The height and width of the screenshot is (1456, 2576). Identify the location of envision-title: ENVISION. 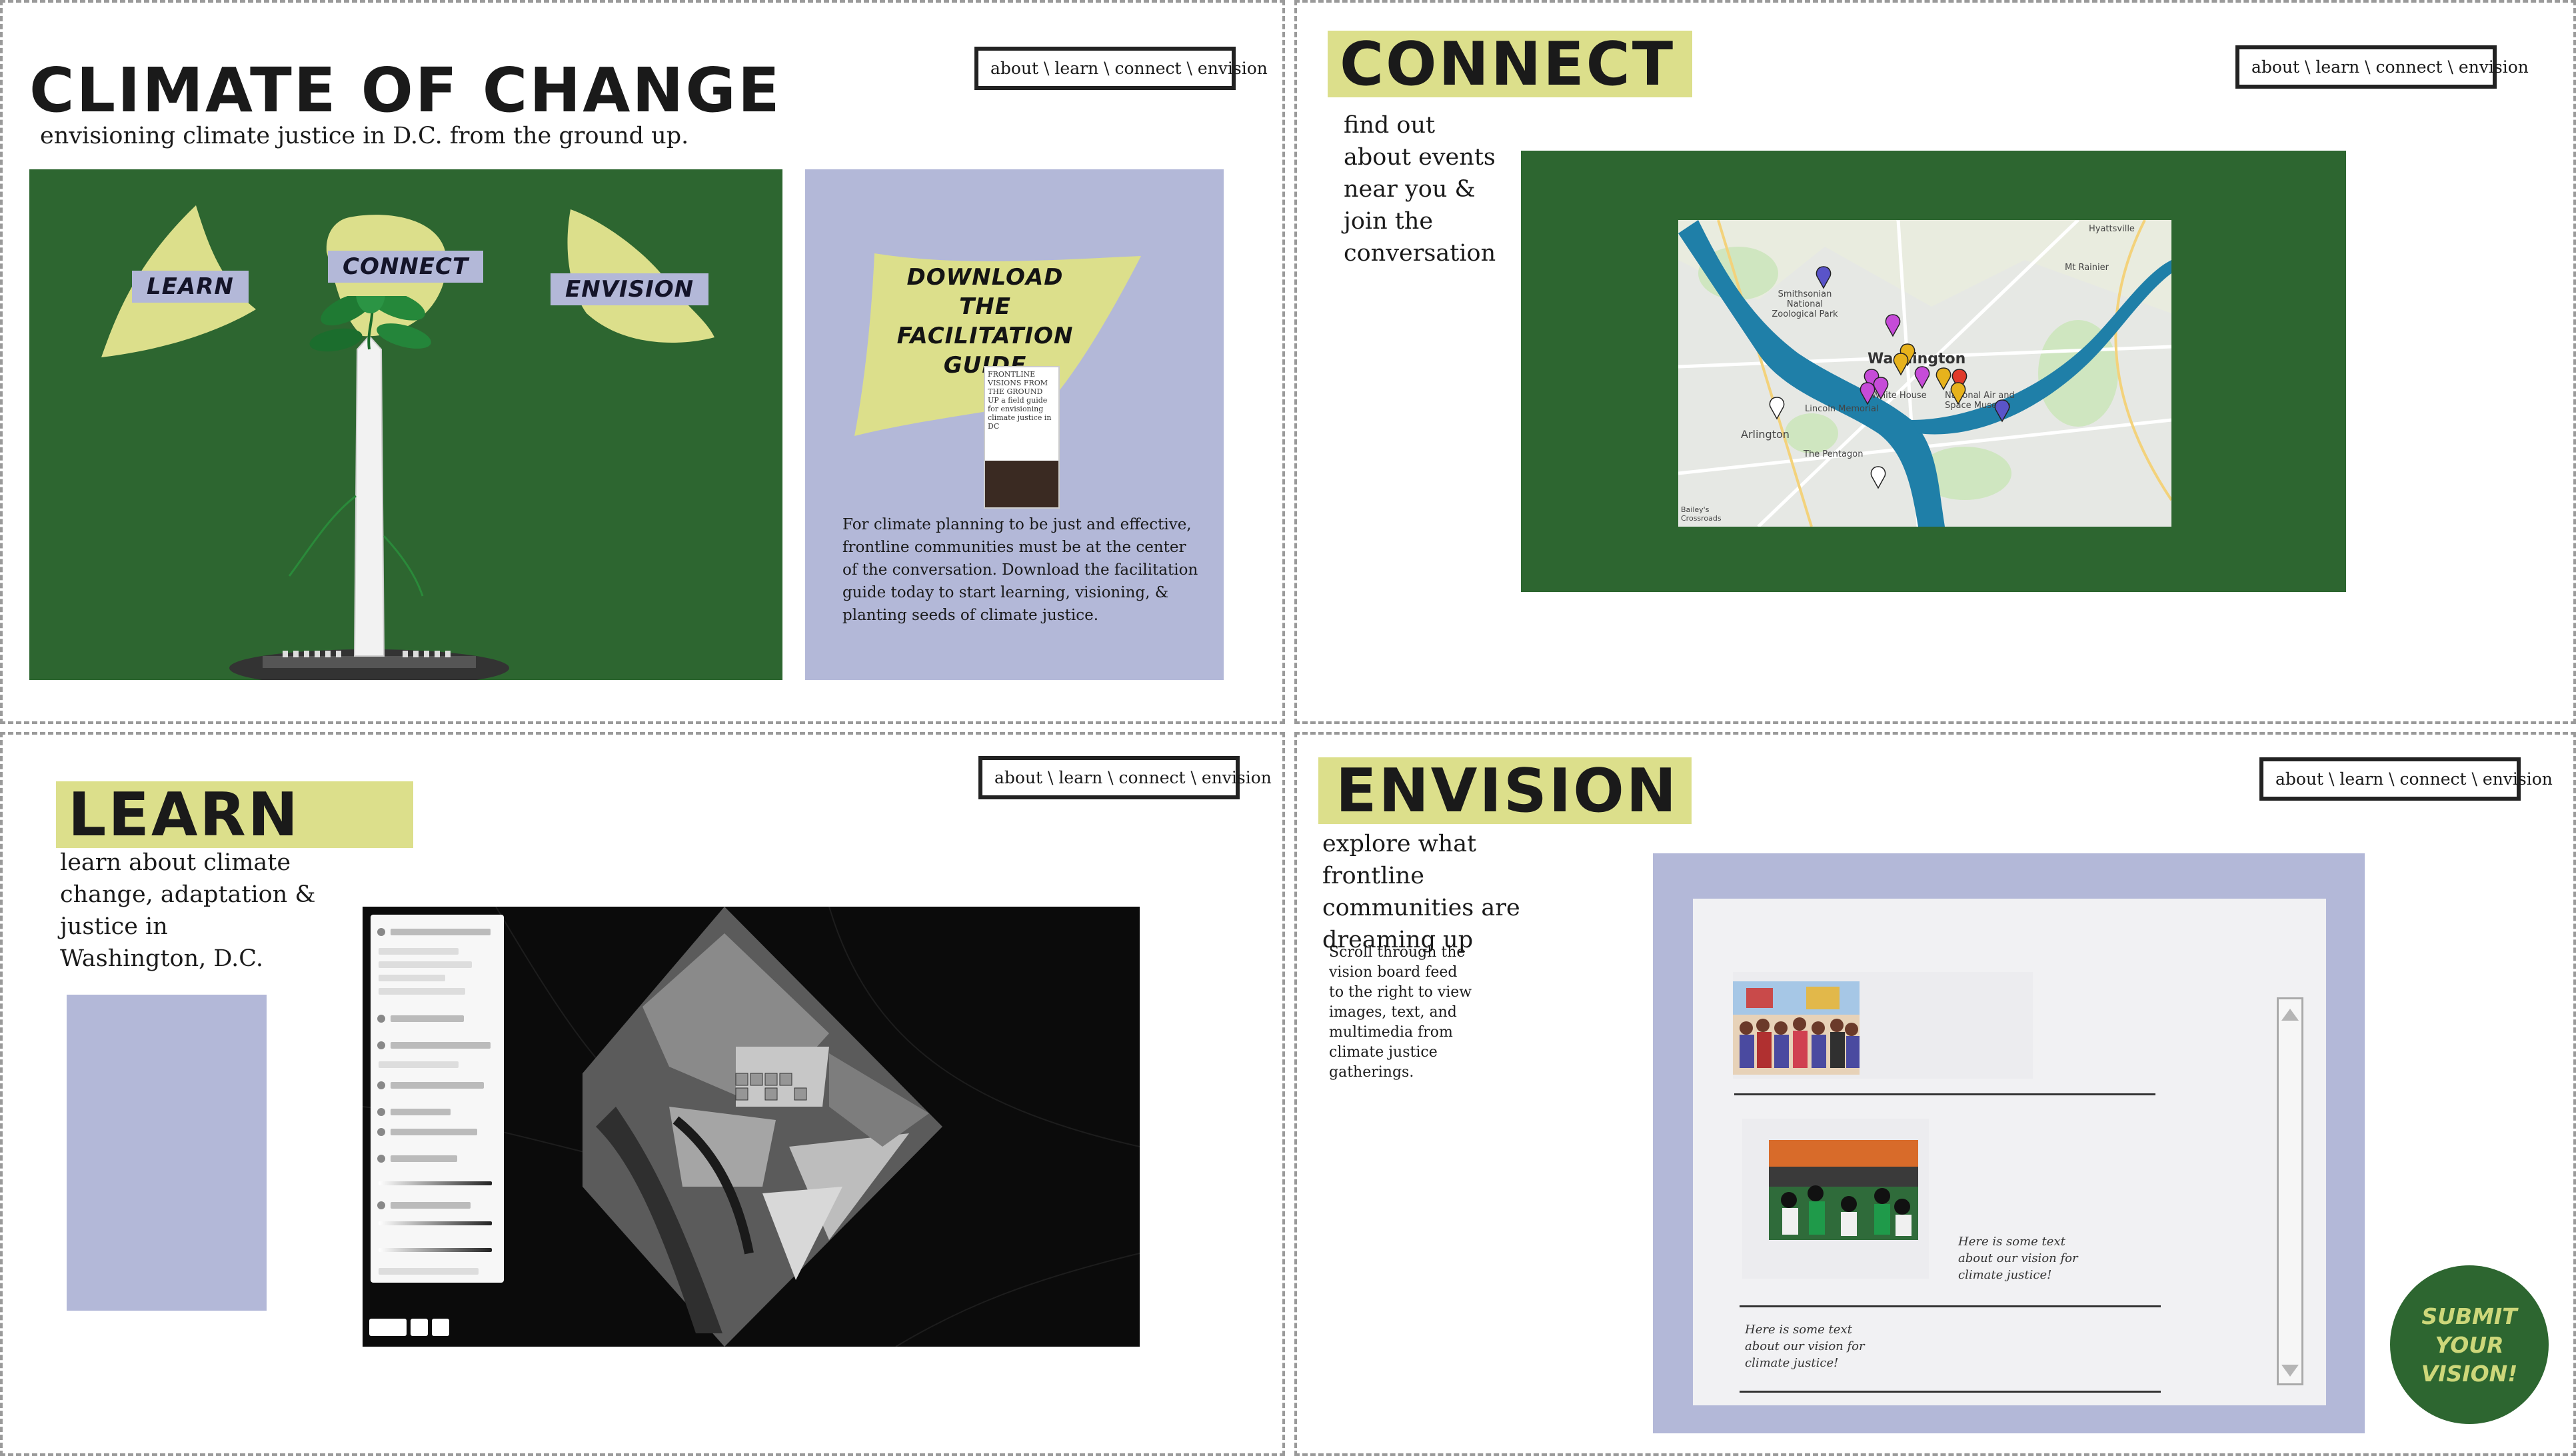
(1505, 790).